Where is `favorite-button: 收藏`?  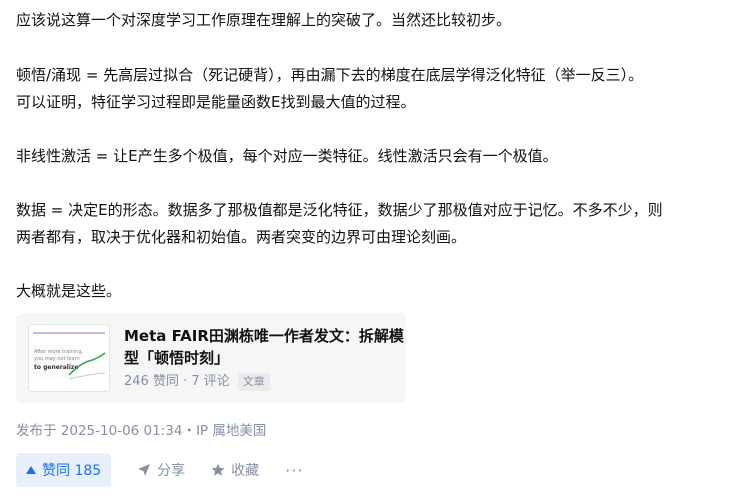 favorite-button: 收藏 is located at coordinates (235, 470).